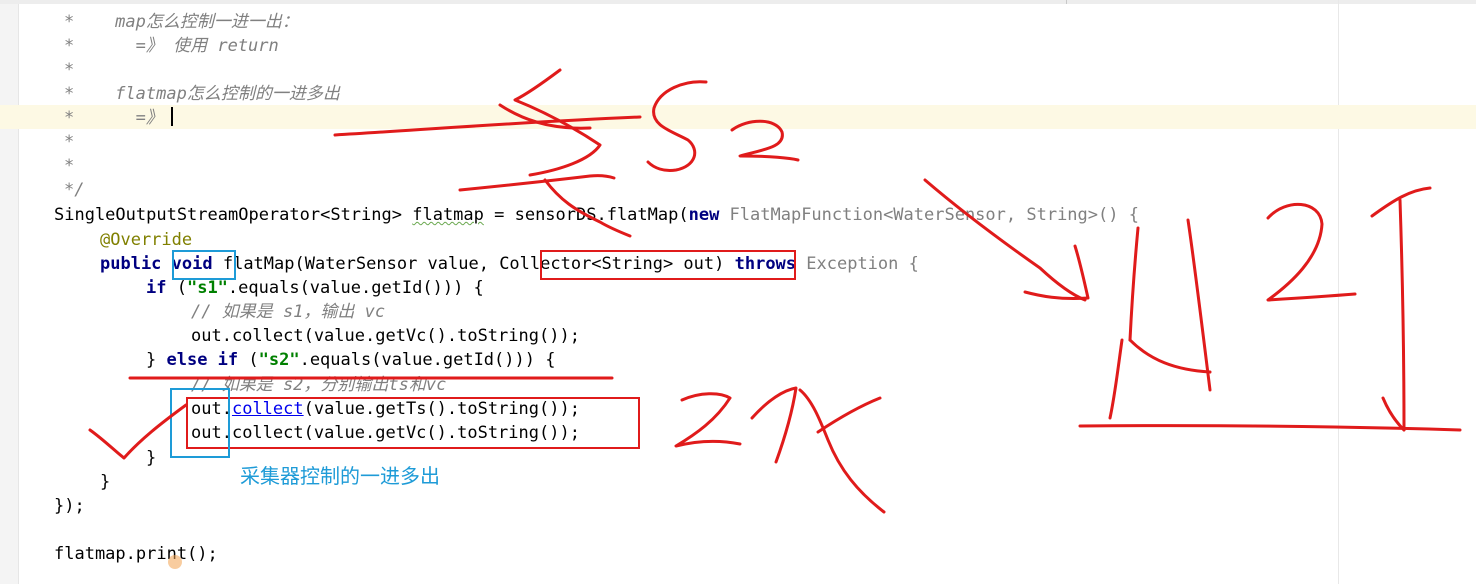 This screenshot has height=584, width=1476. I want to click on editor-gutter, so click(9, 292).